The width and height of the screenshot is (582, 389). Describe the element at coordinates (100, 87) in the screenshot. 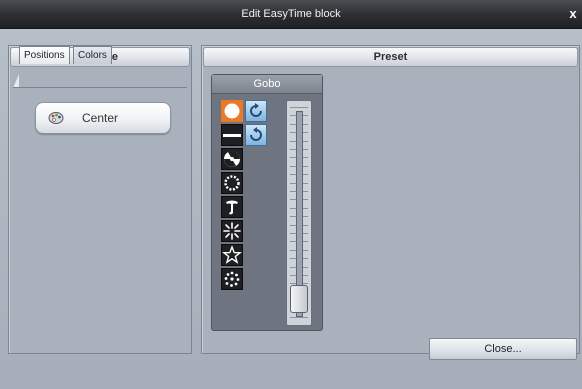

I see `tab-strip-divider` at that location.